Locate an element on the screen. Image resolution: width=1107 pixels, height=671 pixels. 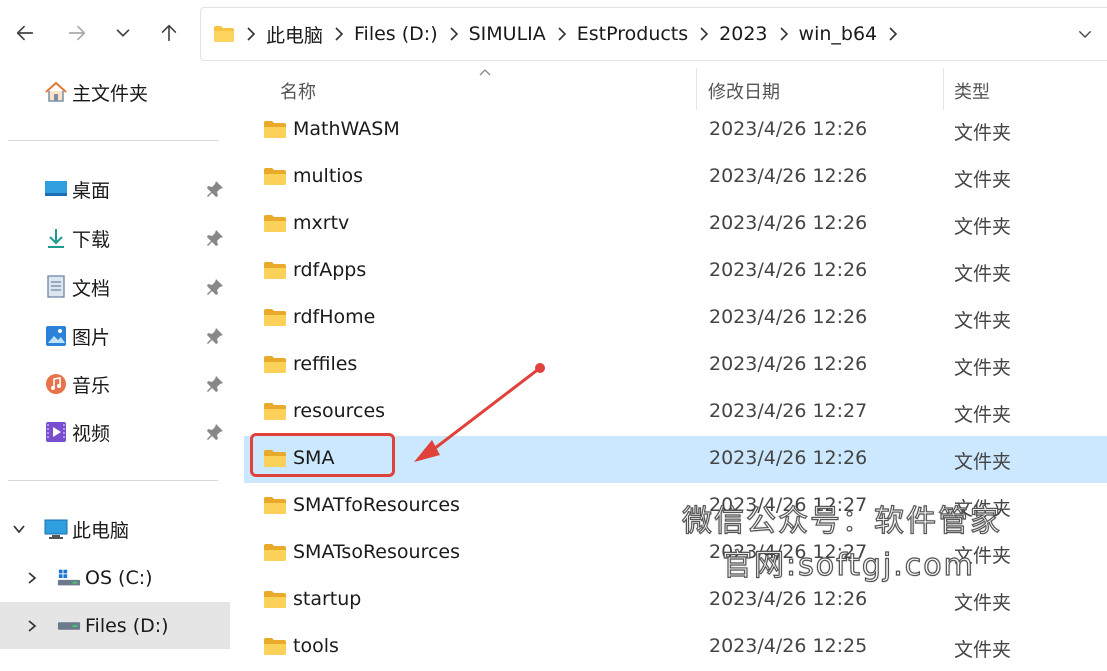
watermark-line-1: 微信公众号：软件管家 is located at coordinates (841, 521).